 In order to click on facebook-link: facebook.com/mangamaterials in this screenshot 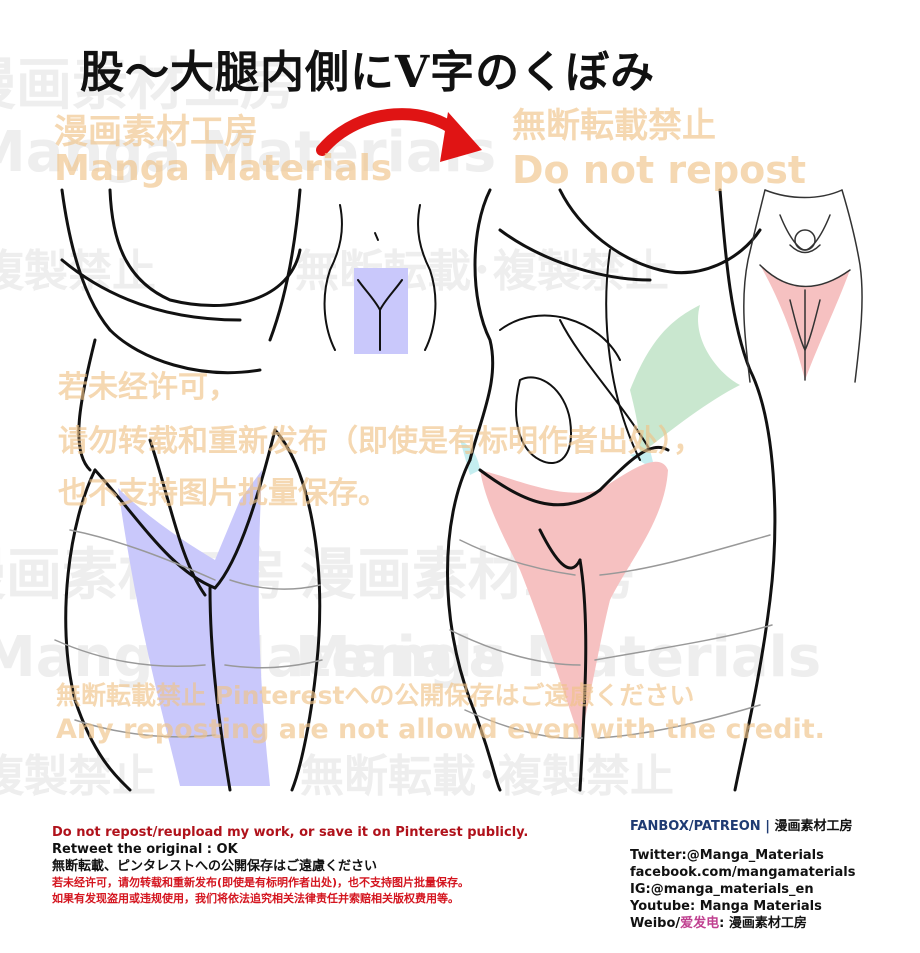, I will do `click(742, 872)`.